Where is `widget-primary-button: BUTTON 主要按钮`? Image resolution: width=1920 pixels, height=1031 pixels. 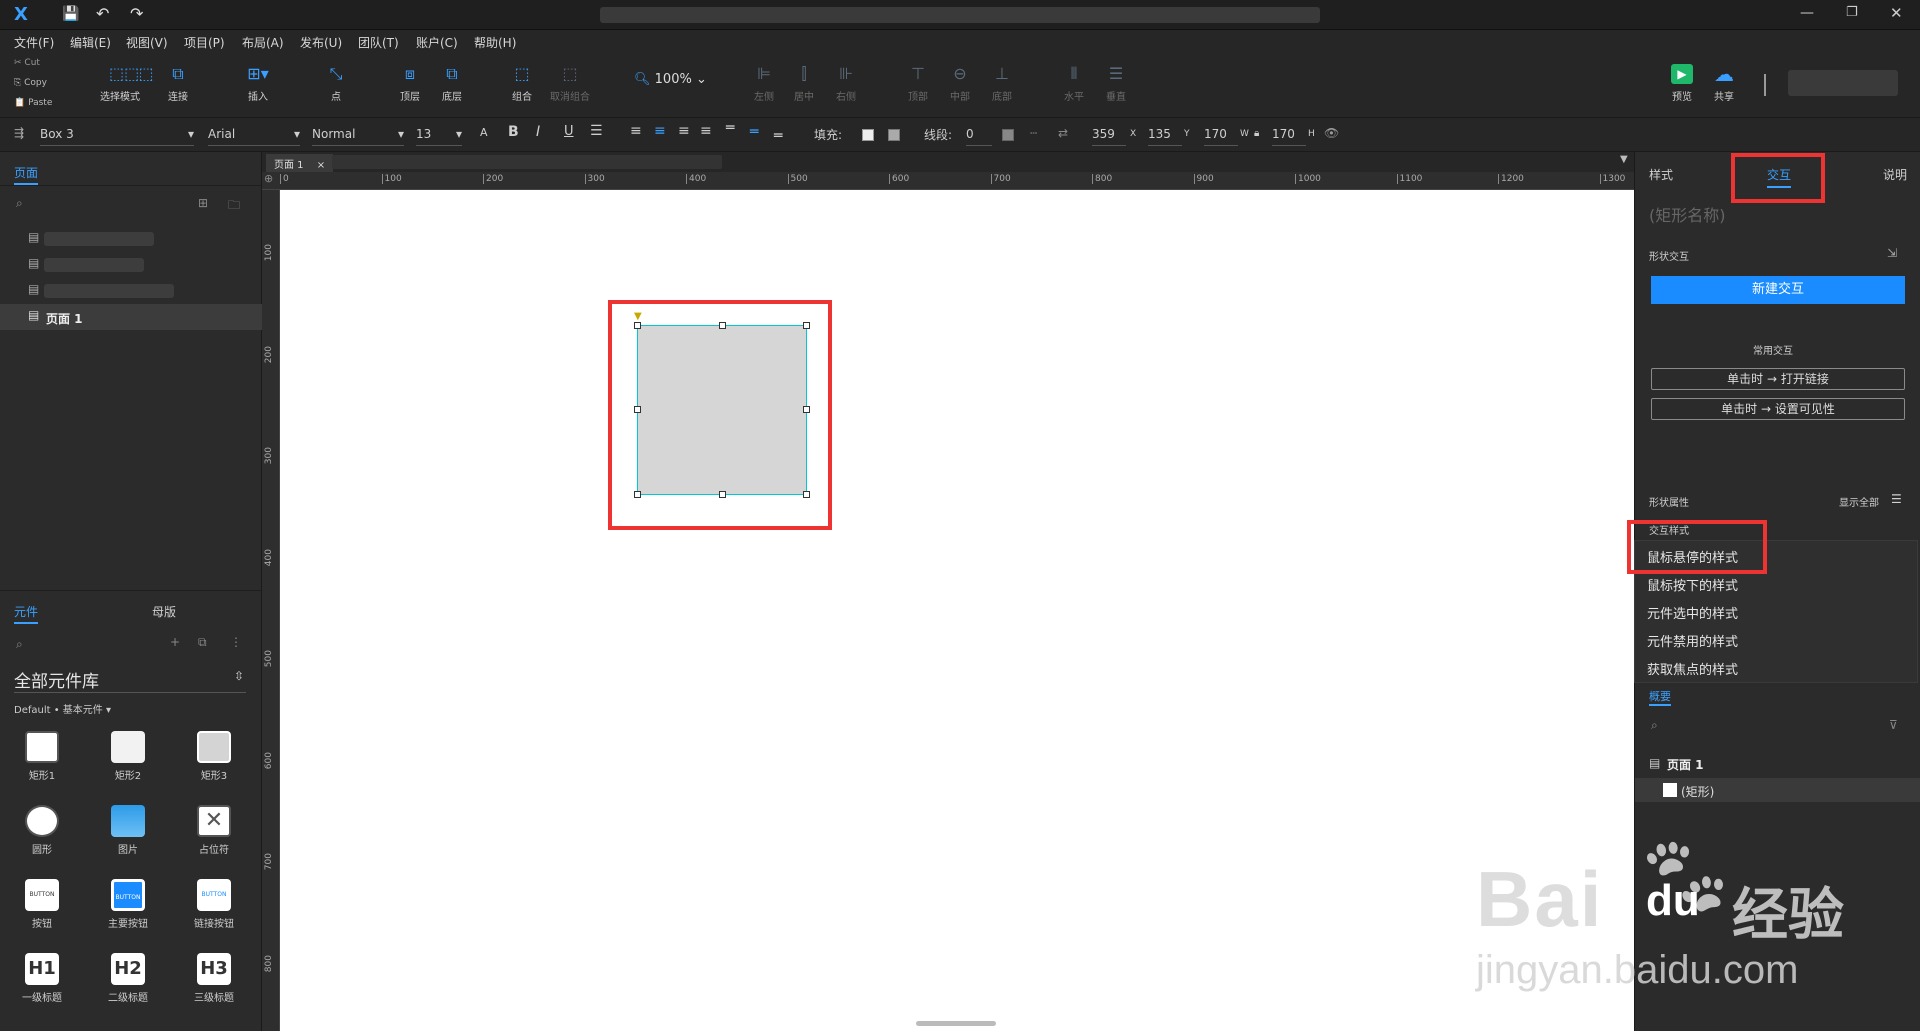
widget-primary-button: BUTTON 主要按钮 is located at coordinates (128, 904).